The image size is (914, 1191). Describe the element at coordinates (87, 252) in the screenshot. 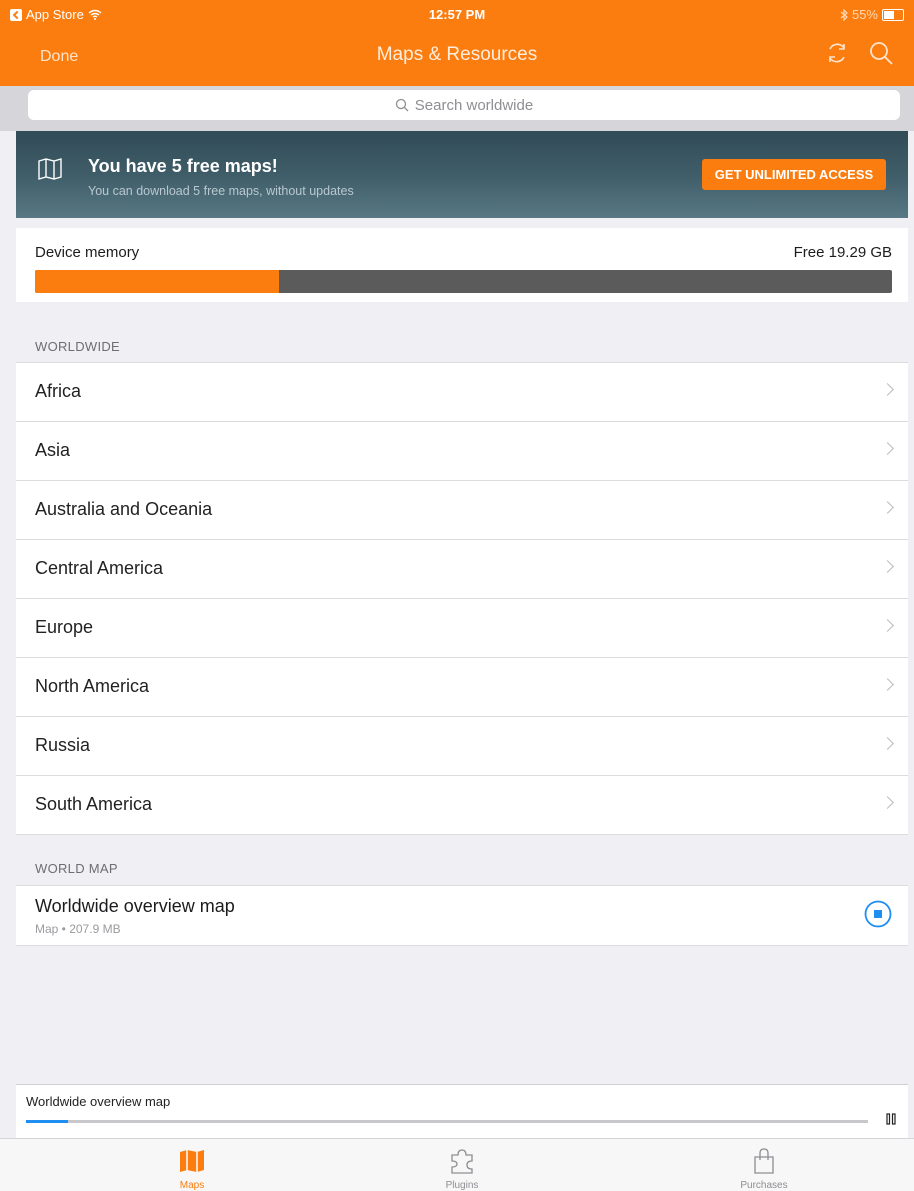

I see `memory-label: Device memory` at that location.